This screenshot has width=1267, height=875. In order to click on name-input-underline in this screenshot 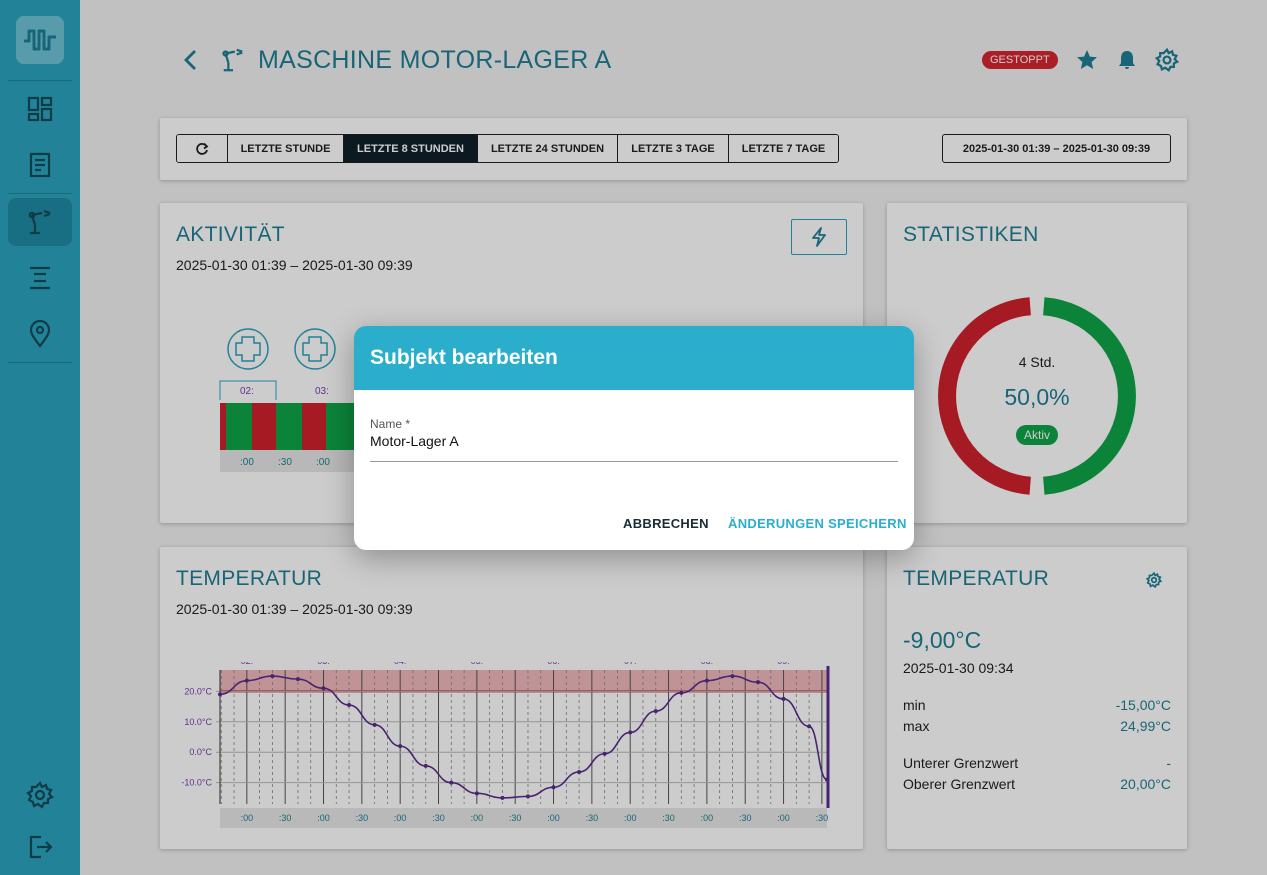, I will do `click(634, 461)`.